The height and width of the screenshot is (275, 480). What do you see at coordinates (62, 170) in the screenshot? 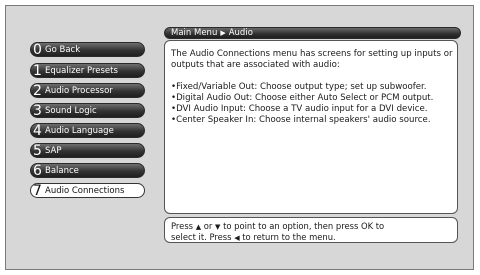
I see `menu-item-label: Balance` at bounding box center [62, 170].